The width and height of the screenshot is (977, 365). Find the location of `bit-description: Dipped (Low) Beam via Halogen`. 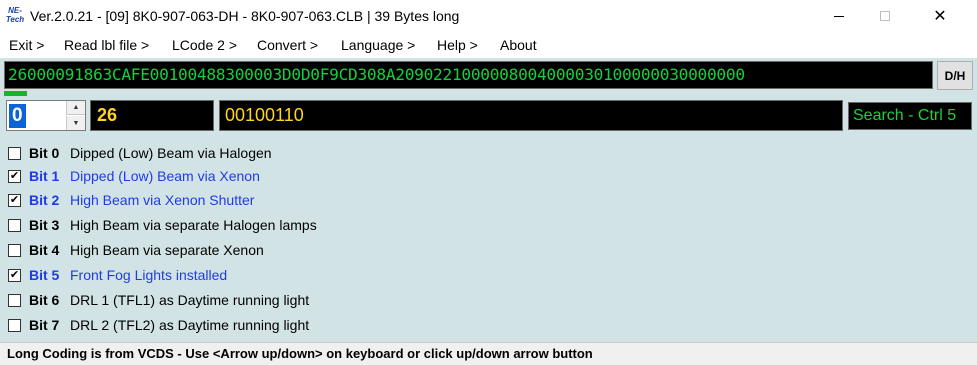

bit-description: Dipped (Low) Beam via Halogen is located at coordinates (171, 153).